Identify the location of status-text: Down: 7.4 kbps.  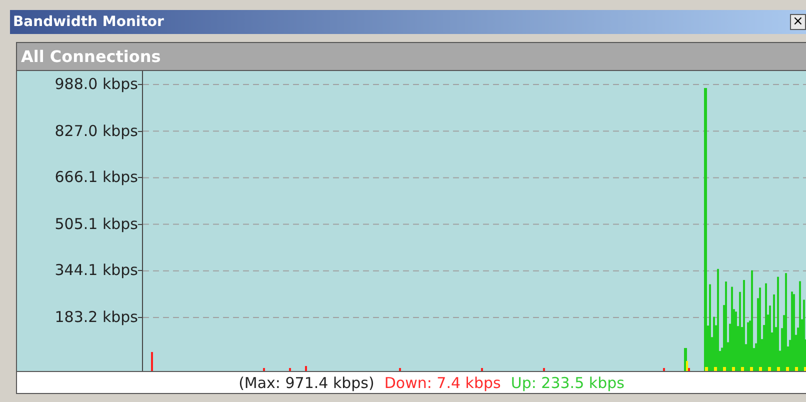
(442, 383).